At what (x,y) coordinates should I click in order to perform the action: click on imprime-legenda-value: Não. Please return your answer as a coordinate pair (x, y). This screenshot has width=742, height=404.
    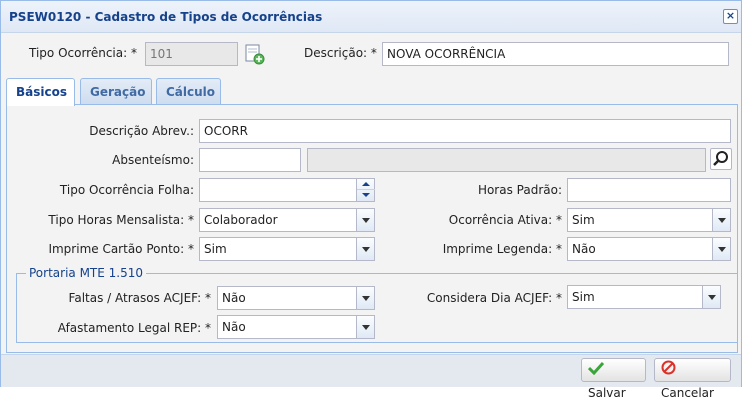
    Looking at the image, I should click on (584, 249).